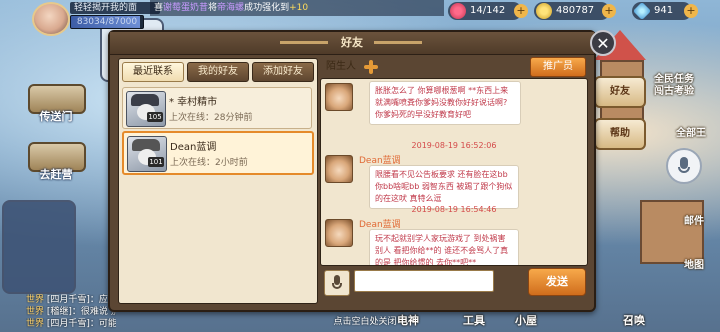  I want to click on tab-my-friends: 我的好友, so click(218, 72).